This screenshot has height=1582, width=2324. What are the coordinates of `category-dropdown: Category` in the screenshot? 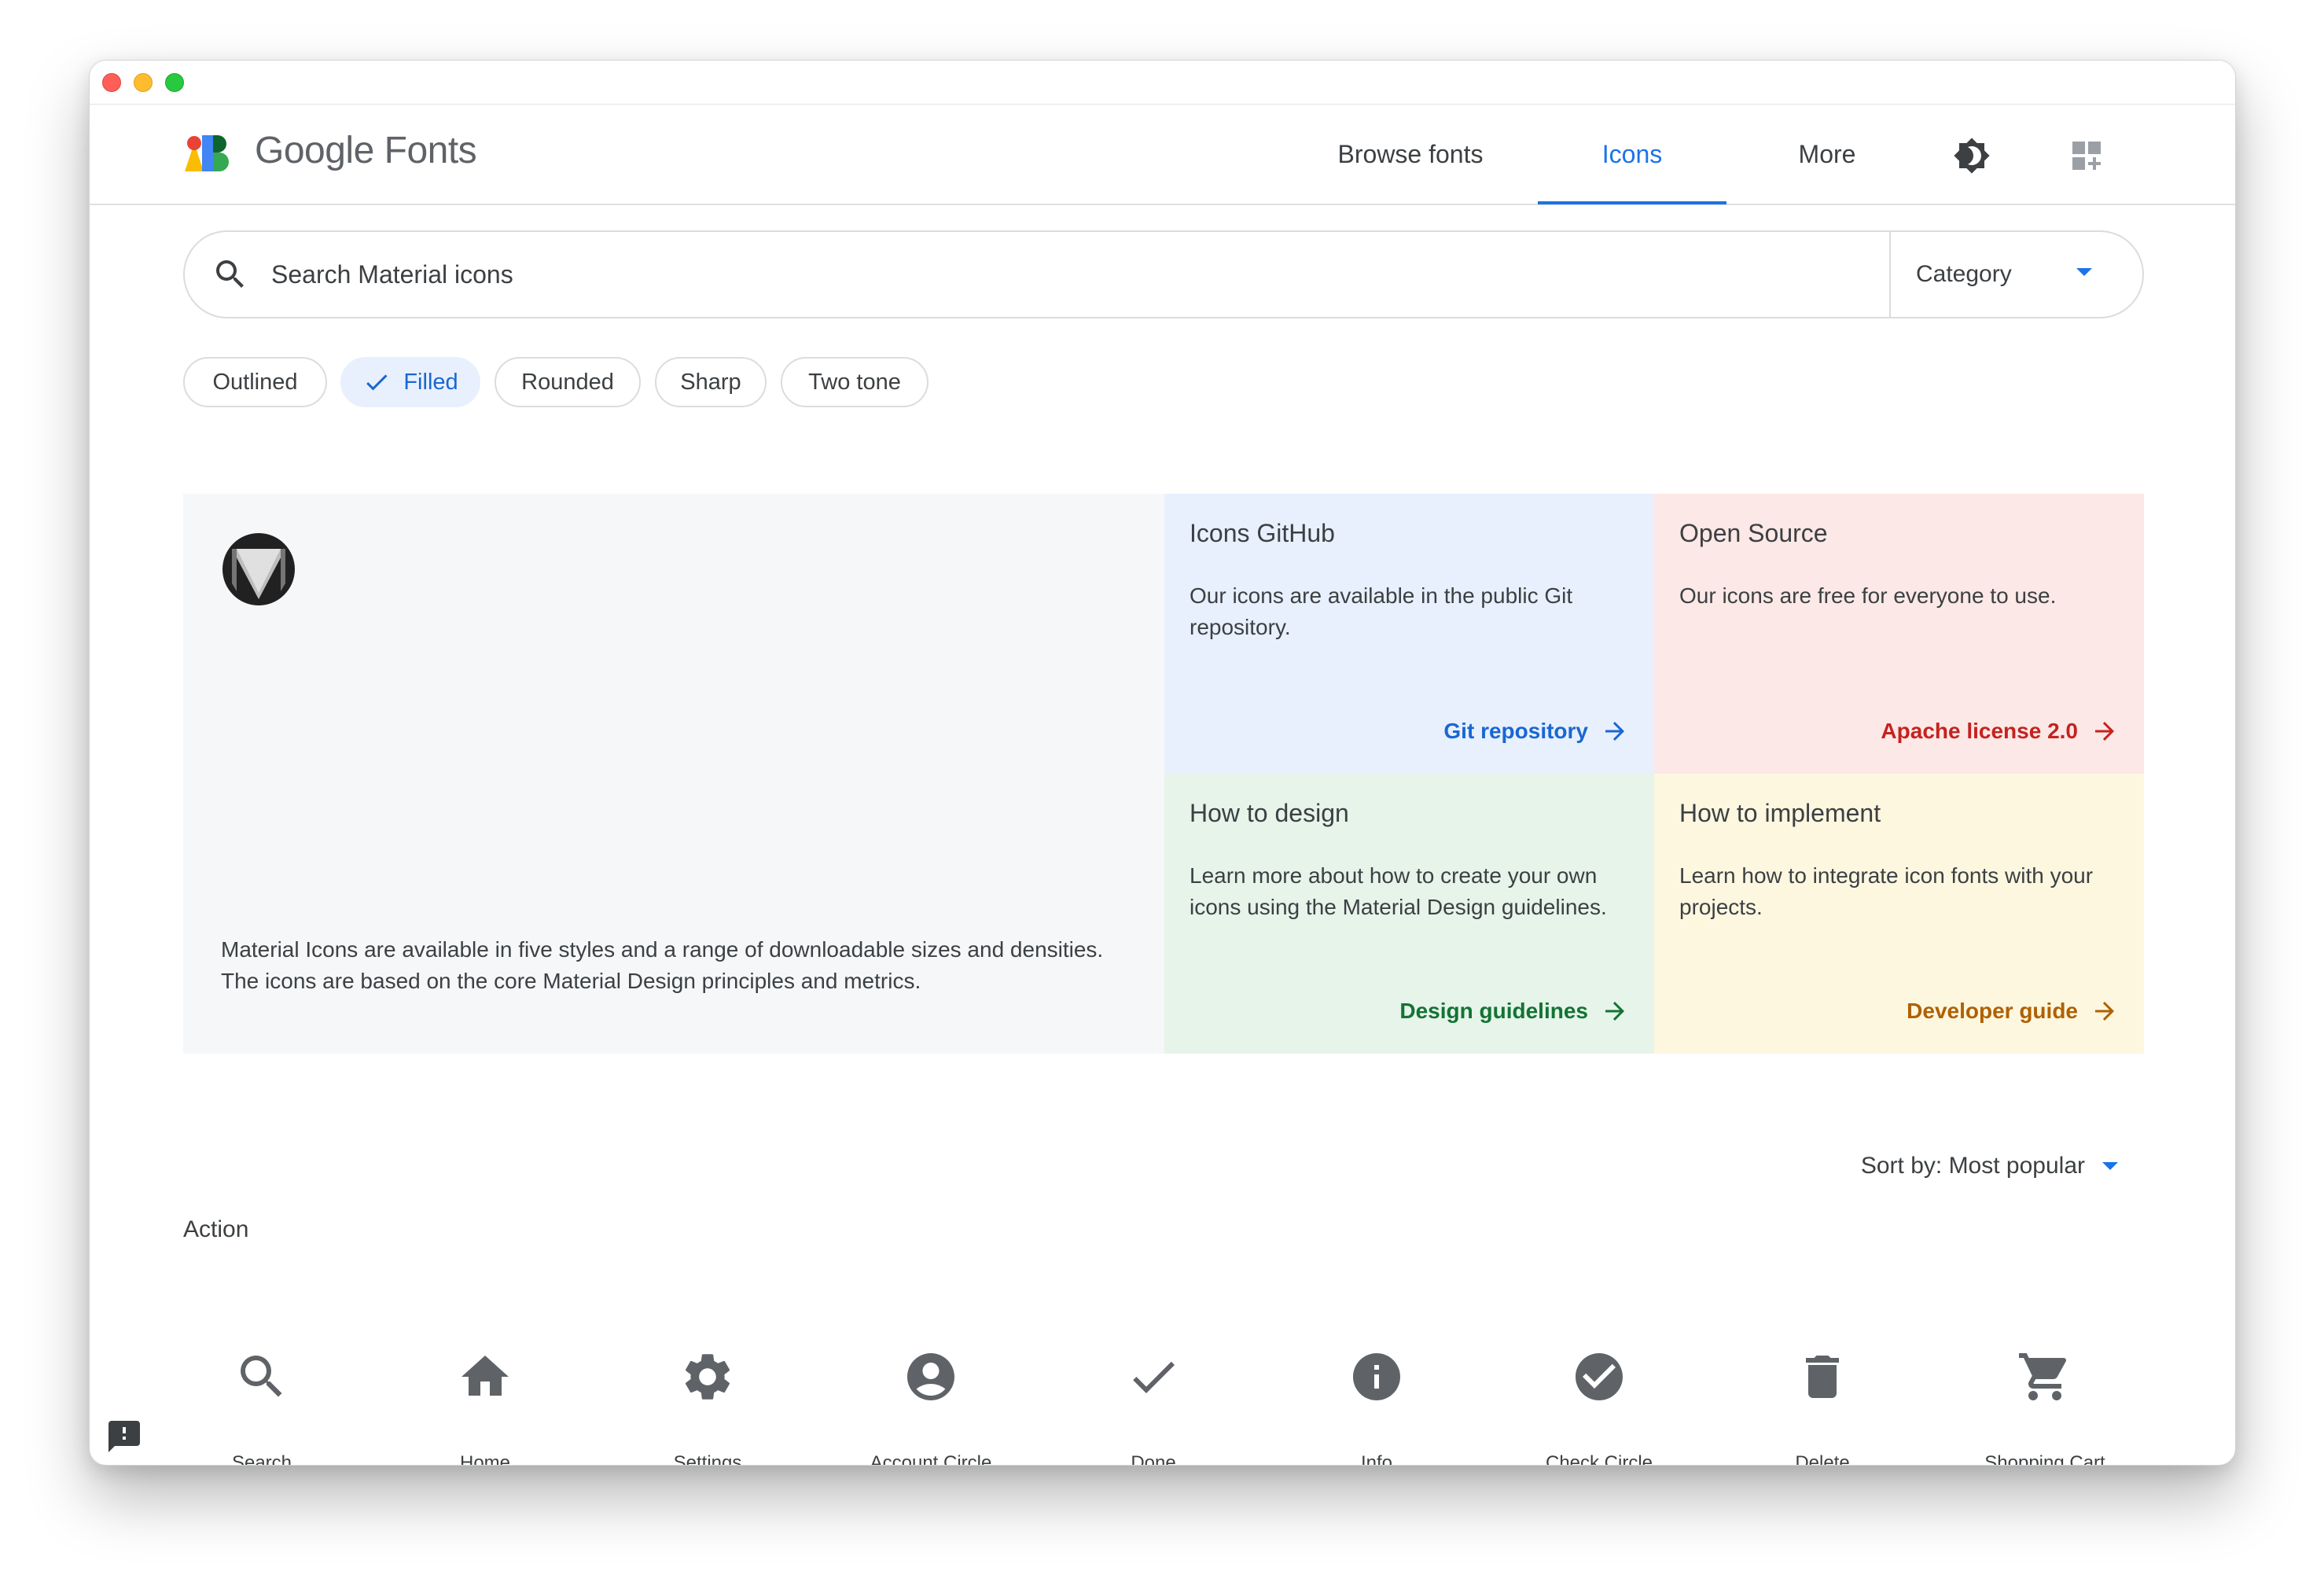 It's located at (2017, 275).